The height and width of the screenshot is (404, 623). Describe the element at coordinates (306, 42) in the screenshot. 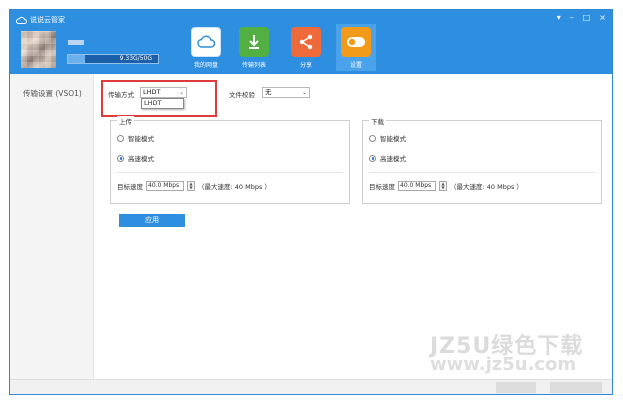

I see `share-icon` at that location.